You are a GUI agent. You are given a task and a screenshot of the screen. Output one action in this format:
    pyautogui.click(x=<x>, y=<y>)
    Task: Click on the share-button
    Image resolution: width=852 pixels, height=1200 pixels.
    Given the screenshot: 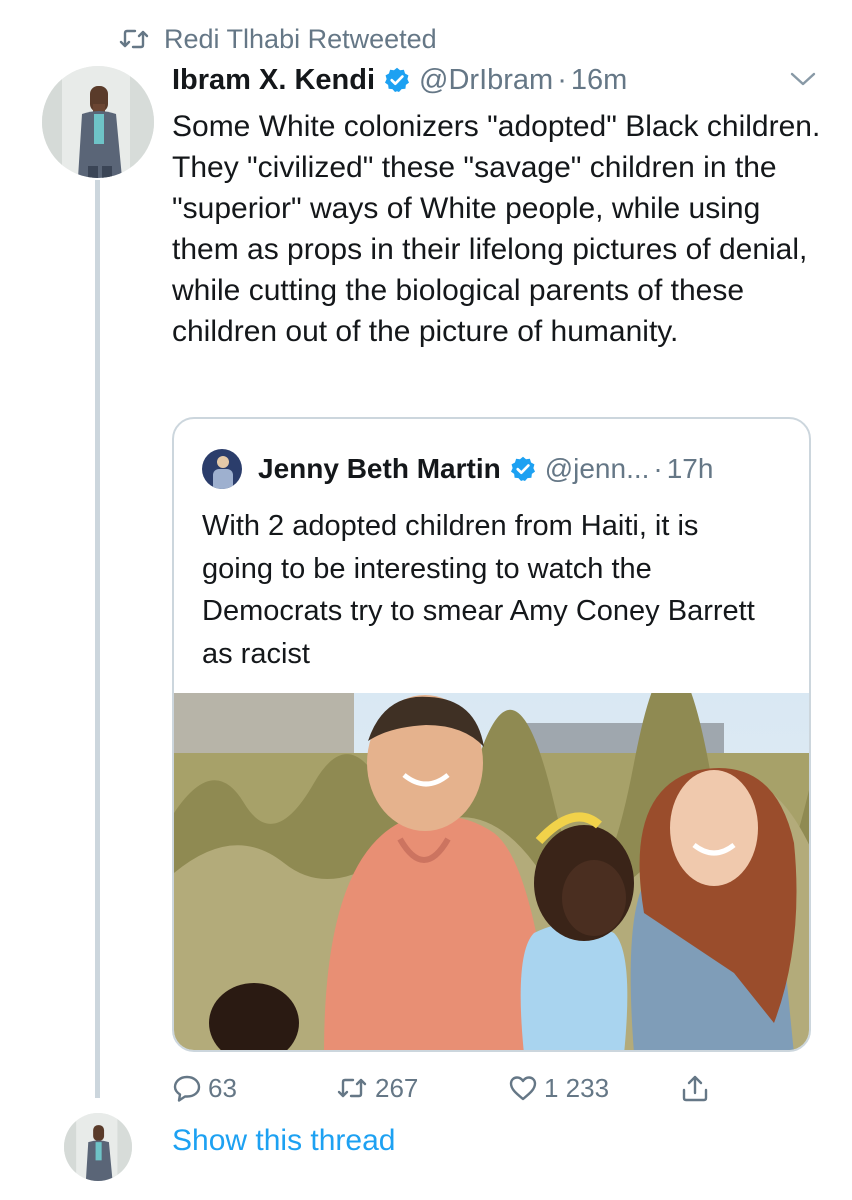 What is the action you would take?
    pyautogui.click(x=695, y=1088)
    